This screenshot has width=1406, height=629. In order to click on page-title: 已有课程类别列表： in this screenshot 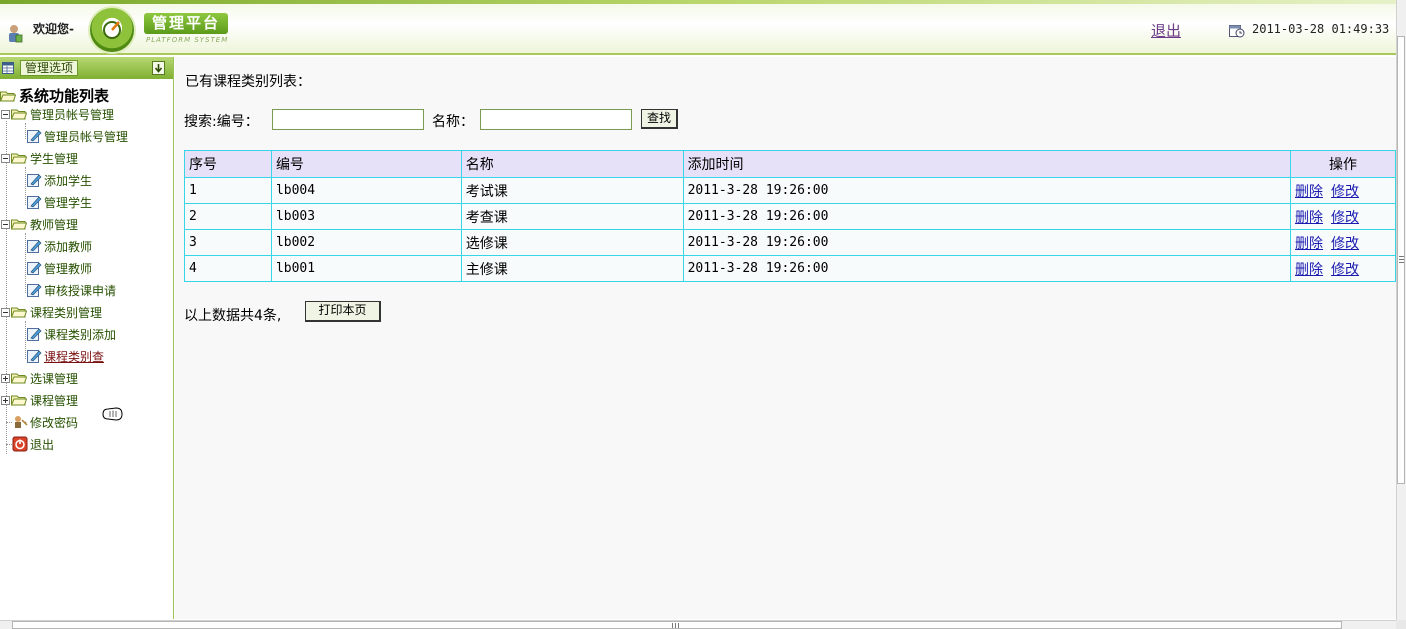, I will do `click(248, 82)`.